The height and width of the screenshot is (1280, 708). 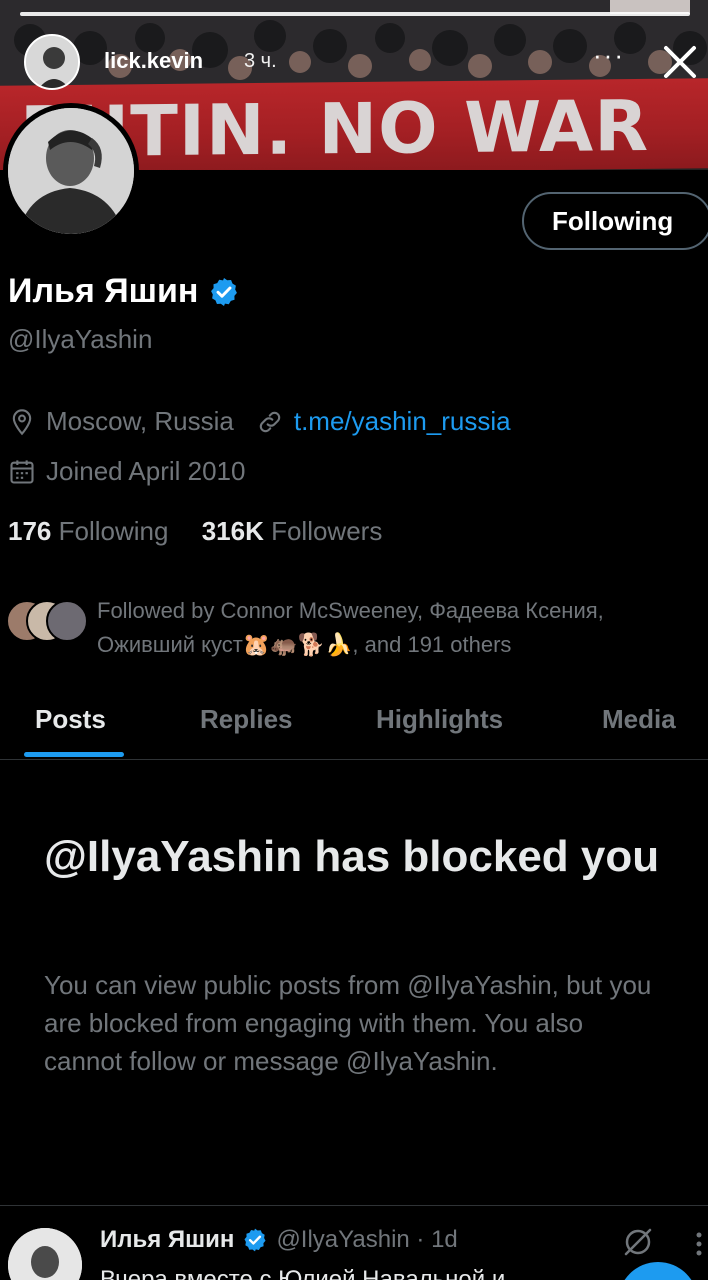 What do you see at coordinates (22, 421) in the screenshot?
I see `location-pin-icon` at bounding box center [22, 421].